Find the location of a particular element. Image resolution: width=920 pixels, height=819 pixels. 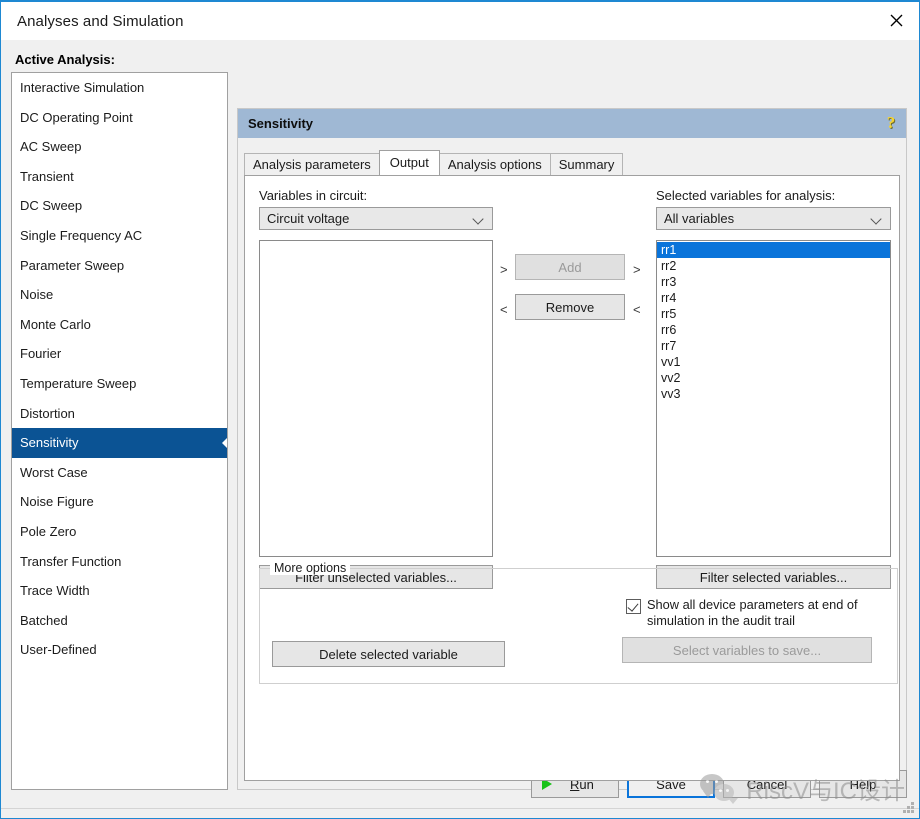

sidebar-item-dc-sweep: DC Sweep is located at coordinates (119, 206).